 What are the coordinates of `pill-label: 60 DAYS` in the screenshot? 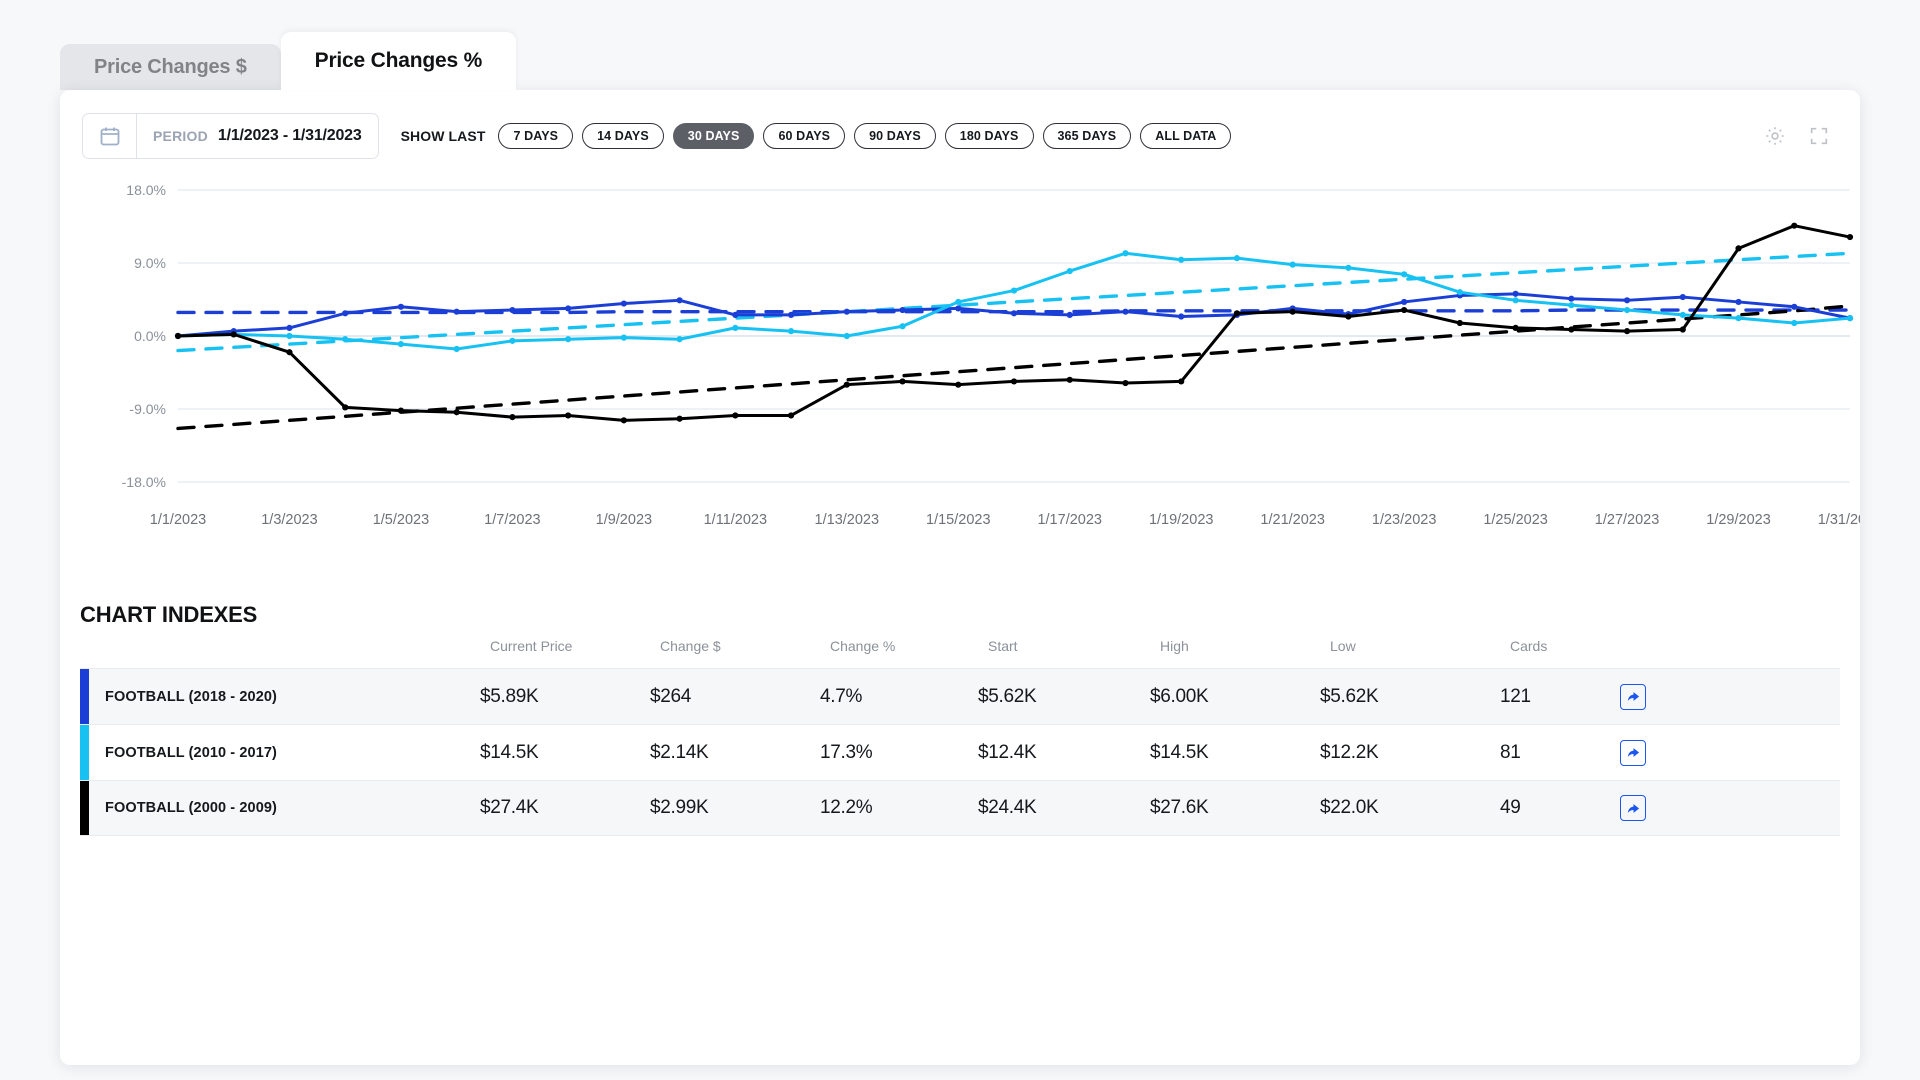 It's located at (804, 136).